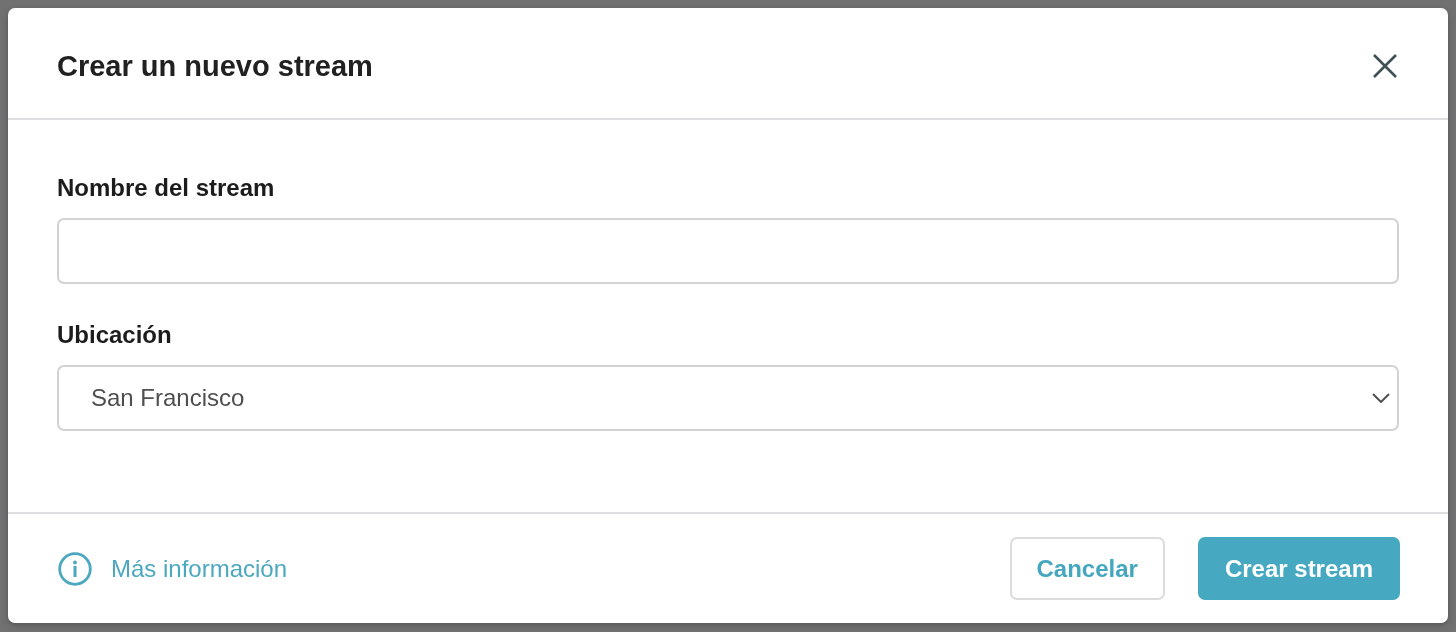 This screenshot has height=632, width=1456. What do you see at coordinates (1298, 568) in the screenshot?
I see `create-button: Crear stream` at bounding box center [1298, 568].